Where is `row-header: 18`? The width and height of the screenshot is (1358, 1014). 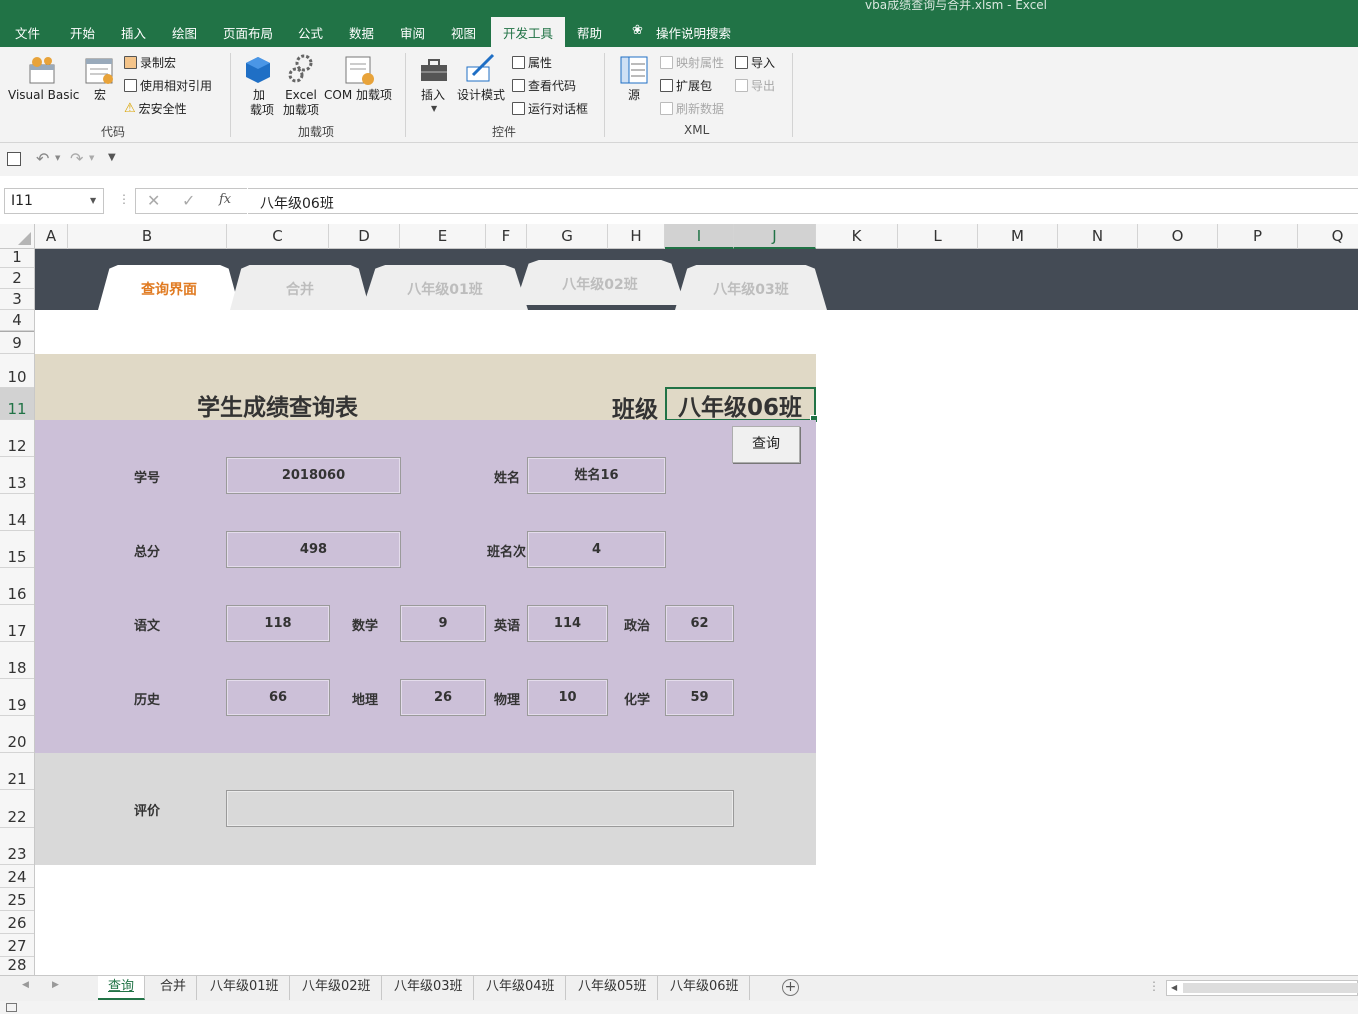
row-header: 18 is located at coordinates (17, 660).